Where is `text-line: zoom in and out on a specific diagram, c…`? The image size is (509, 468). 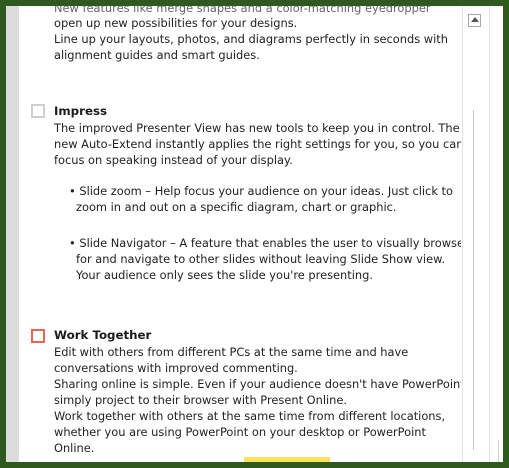
text-line: zoom in and out on a specific diagram, c… is located at coordinates (236, 207).